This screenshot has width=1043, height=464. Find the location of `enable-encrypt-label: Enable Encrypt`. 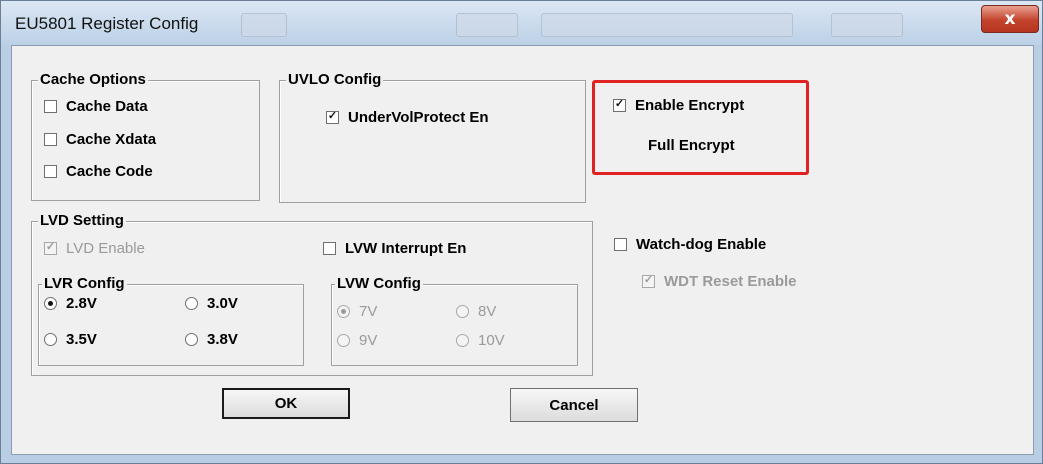

enable-encrypt-label: Enable Encrypt is located at coordinates (690, 105).